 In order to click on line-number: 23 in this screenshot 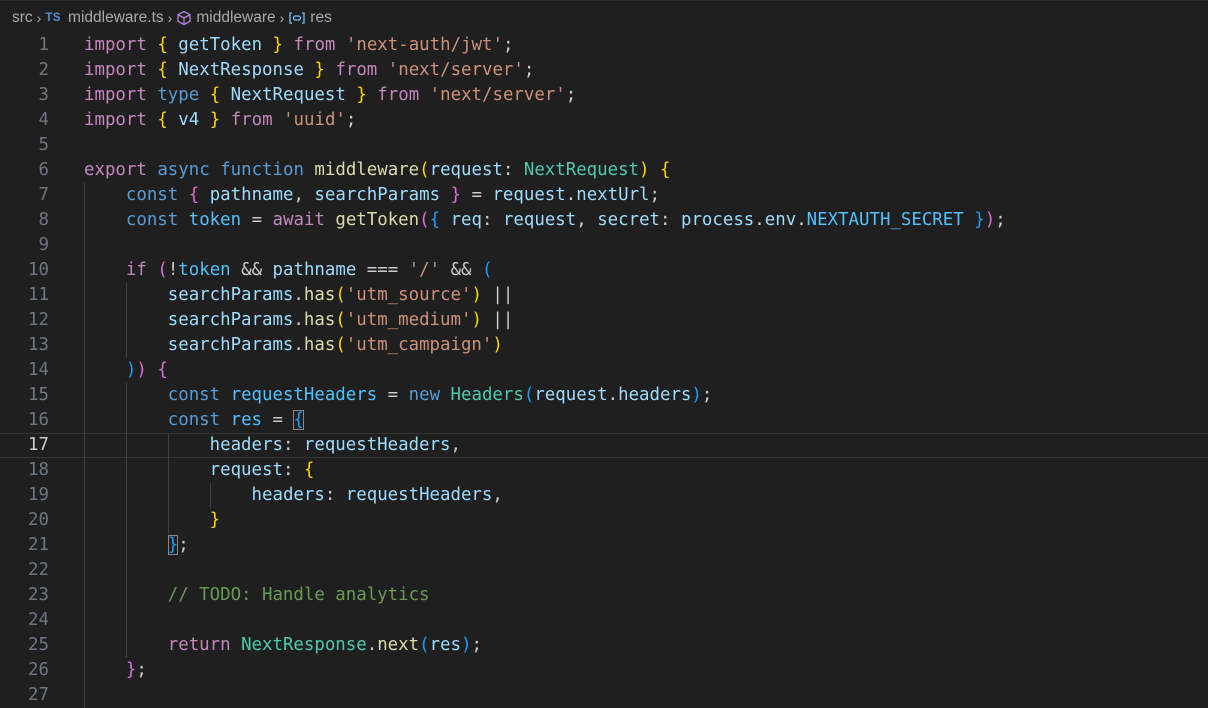, I will do `click(24, 595)`.